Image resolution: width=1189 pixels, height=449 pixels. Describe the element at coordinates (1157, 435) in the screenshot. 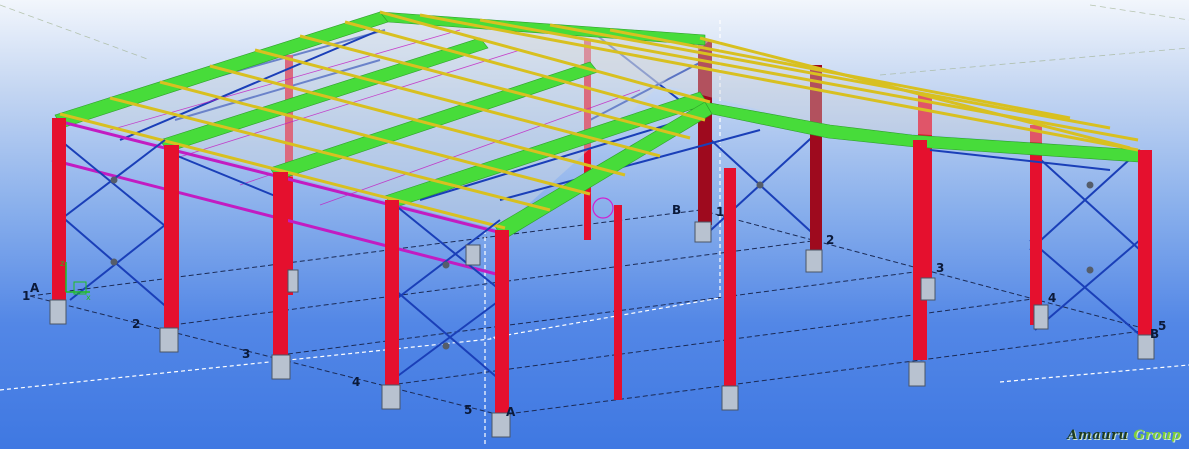

I see `watermark-accent: Group` at that location.